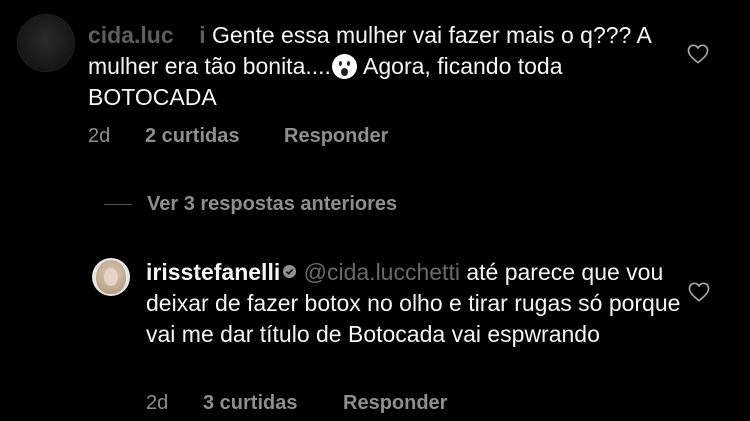 The width and height of the screenshot is (750, 421). I want to click on username-smear, so click(187, 35).